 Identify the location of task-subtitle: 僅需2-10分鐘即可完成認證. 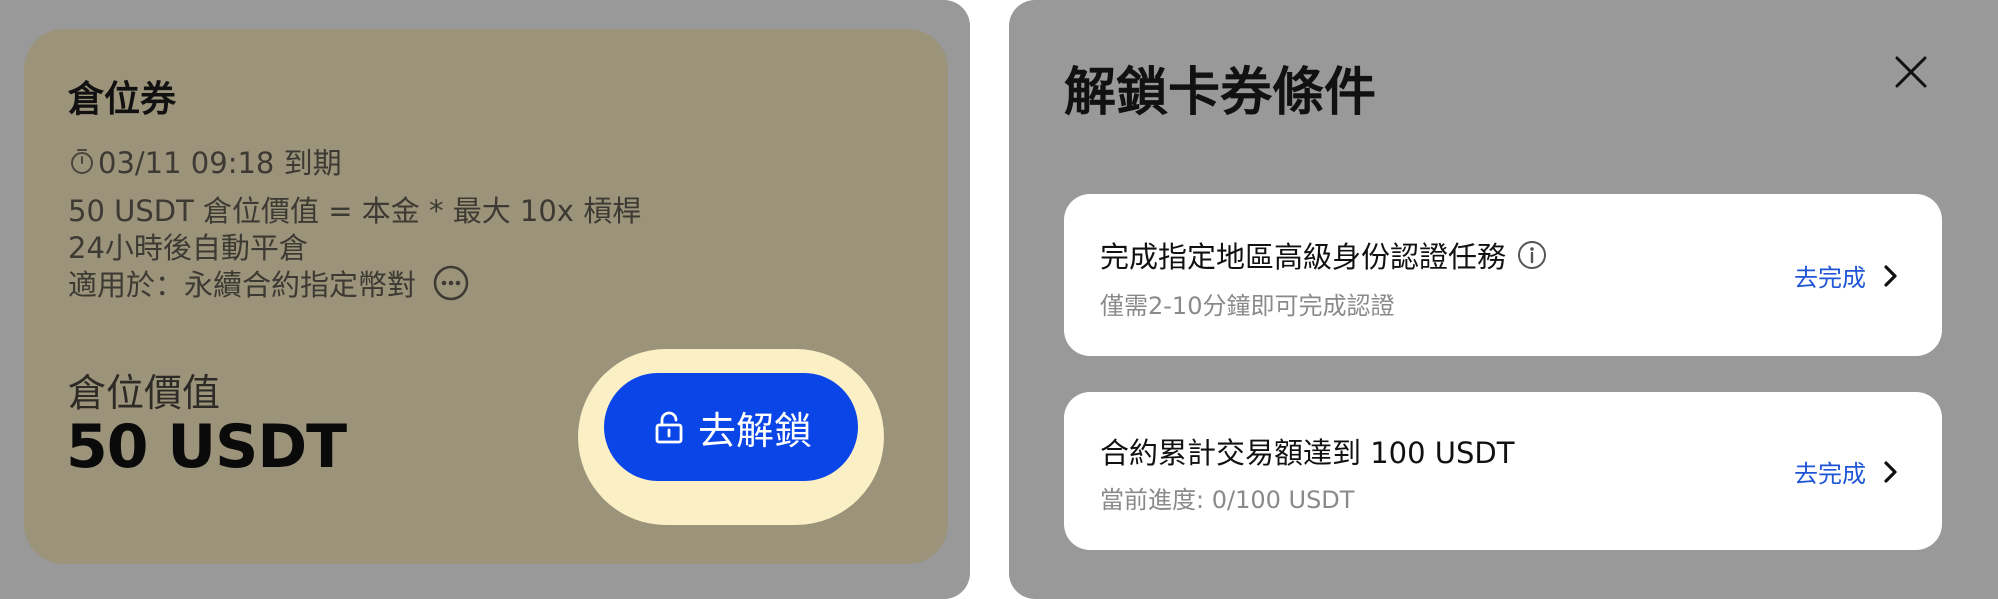
(1247, 306).